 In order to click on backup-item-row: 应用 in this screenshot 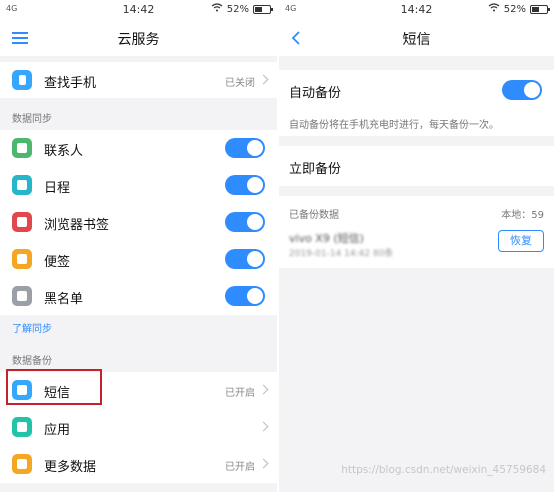, I will do `click(138, 427)`.